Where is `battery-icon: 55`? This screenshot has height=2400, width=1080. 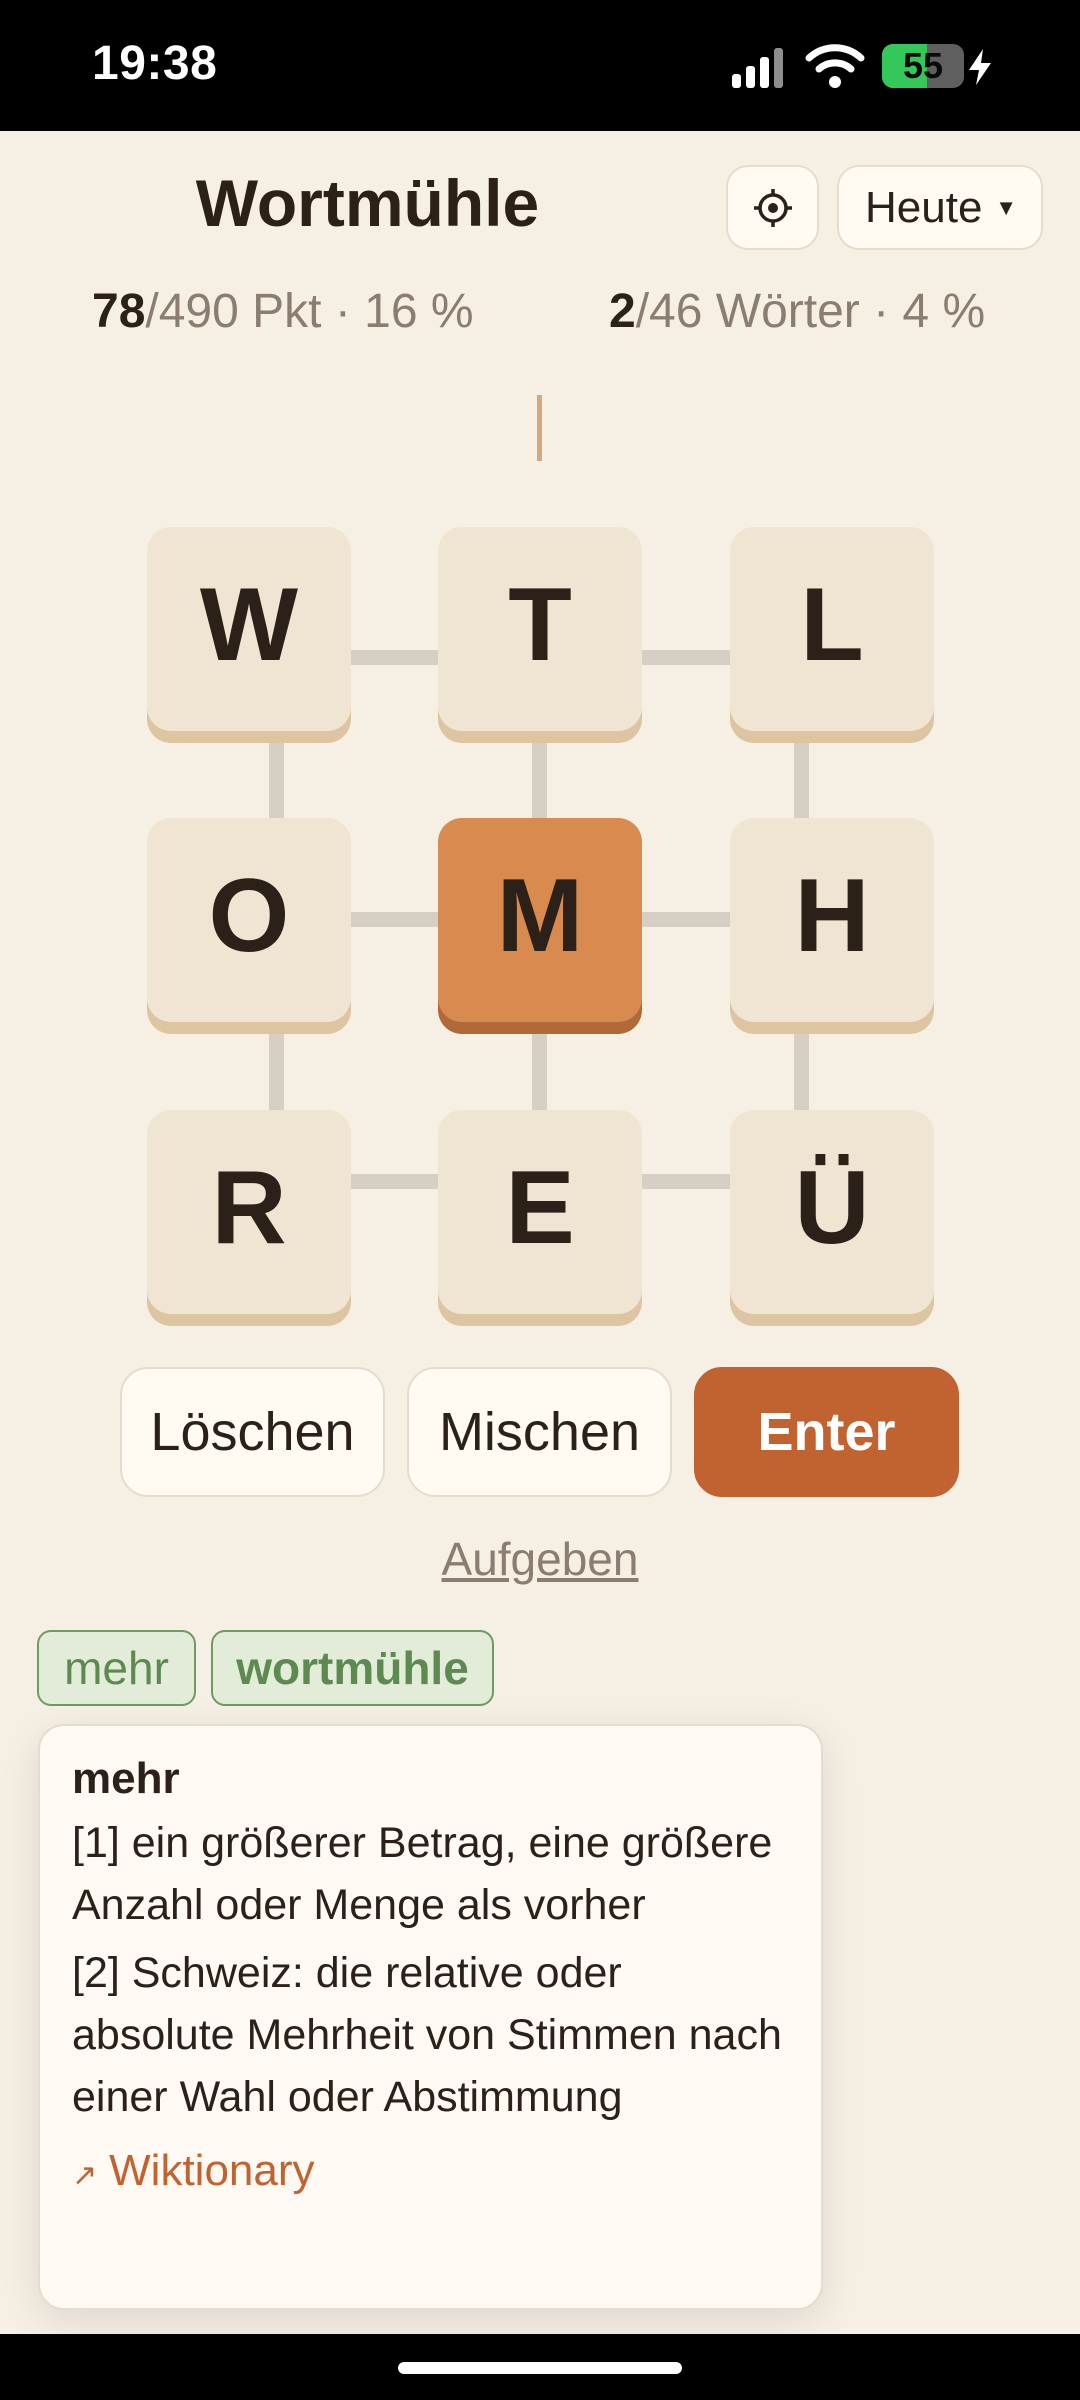
battery-icon: 55 is located at coordinates (923, 66).